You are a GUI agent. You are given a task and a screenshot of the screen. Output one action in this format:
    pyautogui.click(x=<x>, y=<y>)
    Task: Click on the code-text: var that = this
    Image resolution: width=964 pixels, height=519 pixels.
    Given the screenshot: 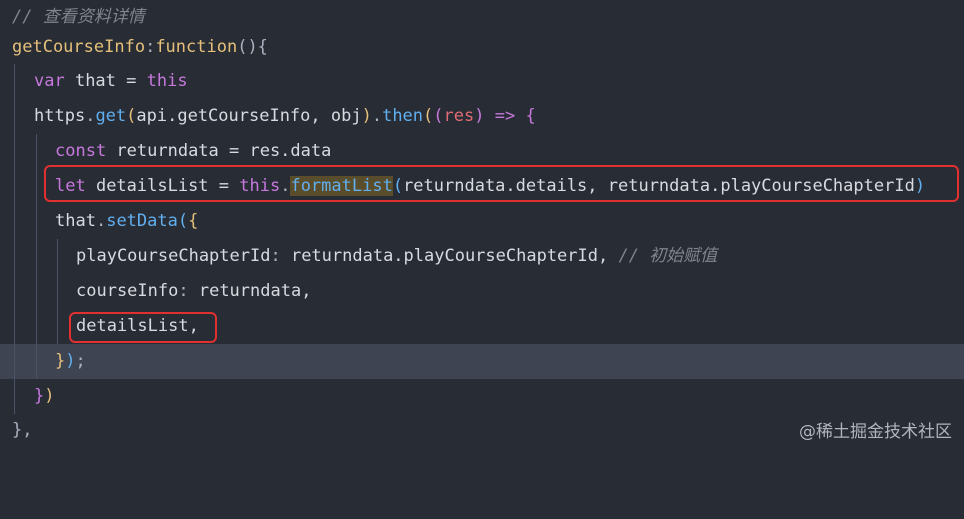 What is the action you would take?
    pyautogui.click(x=111, y=81)
    